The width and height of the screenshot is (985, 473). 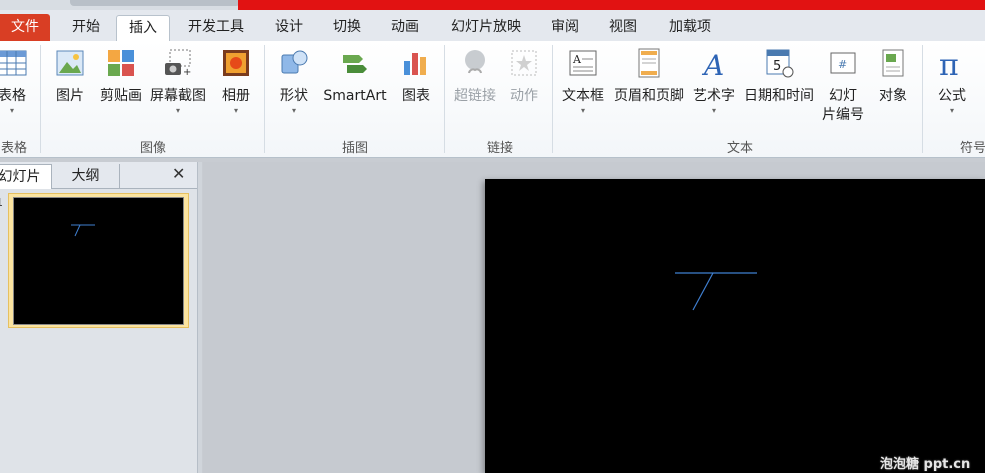 I want to click on clipart-icon, so click(x=121, y=63).